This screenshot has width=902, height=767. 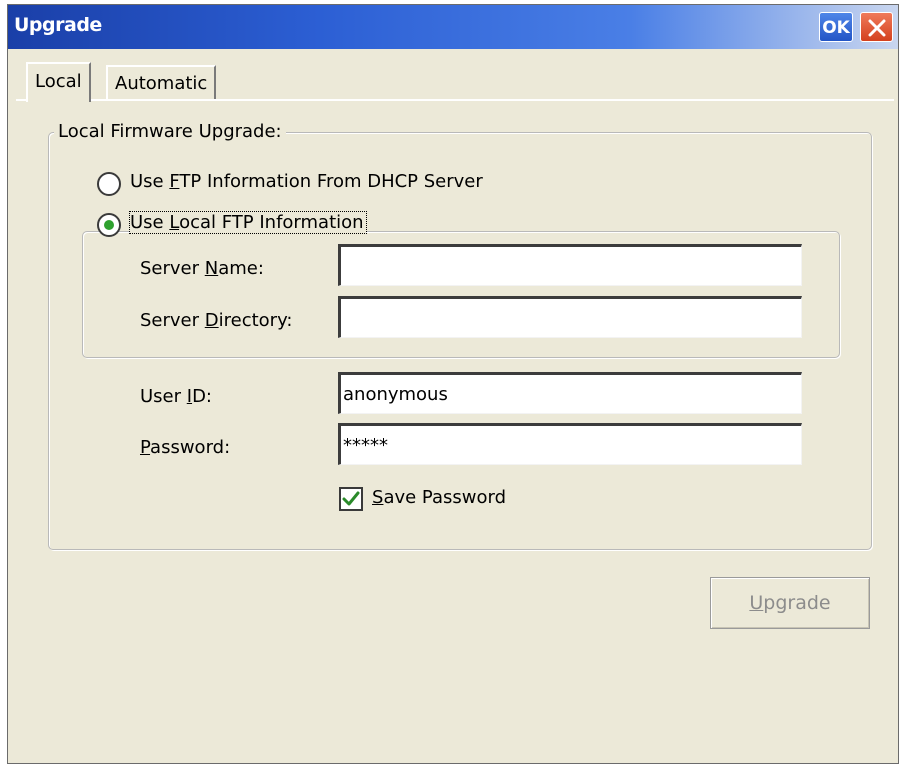 I want to click on close-button, so click(x=876, y=27).